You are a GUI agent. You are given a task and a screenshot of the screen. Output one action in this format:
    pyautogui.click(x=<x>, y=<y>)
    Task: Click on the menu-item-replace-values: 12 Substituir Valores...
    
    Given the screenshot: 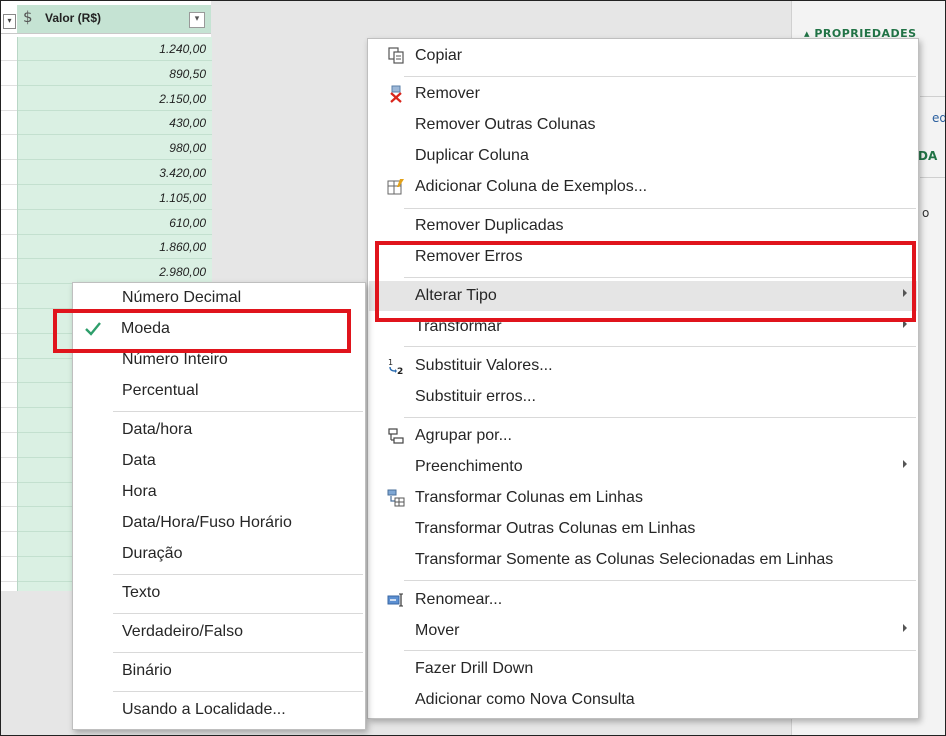 What is the action you would take?
    pyautogui.click(x=643, y=366)
    